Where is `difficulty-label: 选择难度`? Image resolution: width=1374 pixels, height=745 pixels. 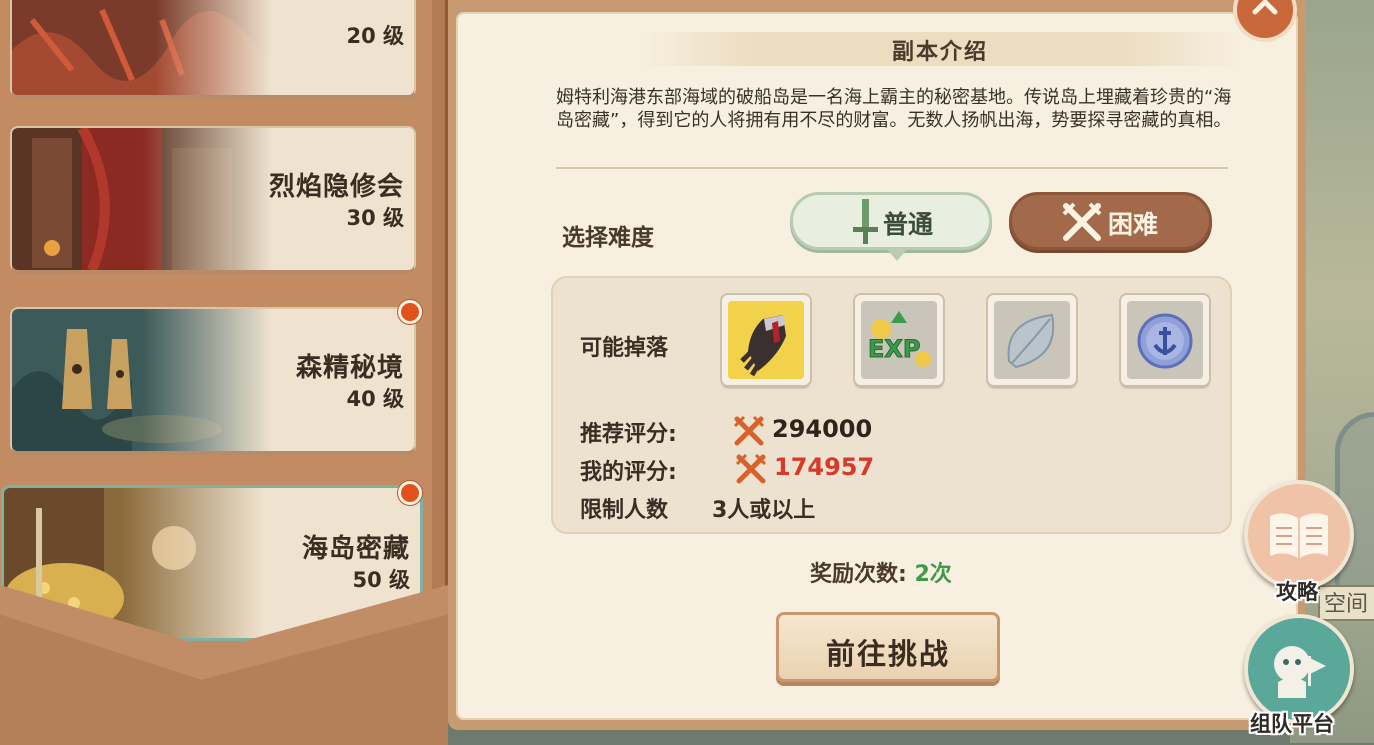
difficulty-label: 选择难度 is located at coordinates (608, 238).